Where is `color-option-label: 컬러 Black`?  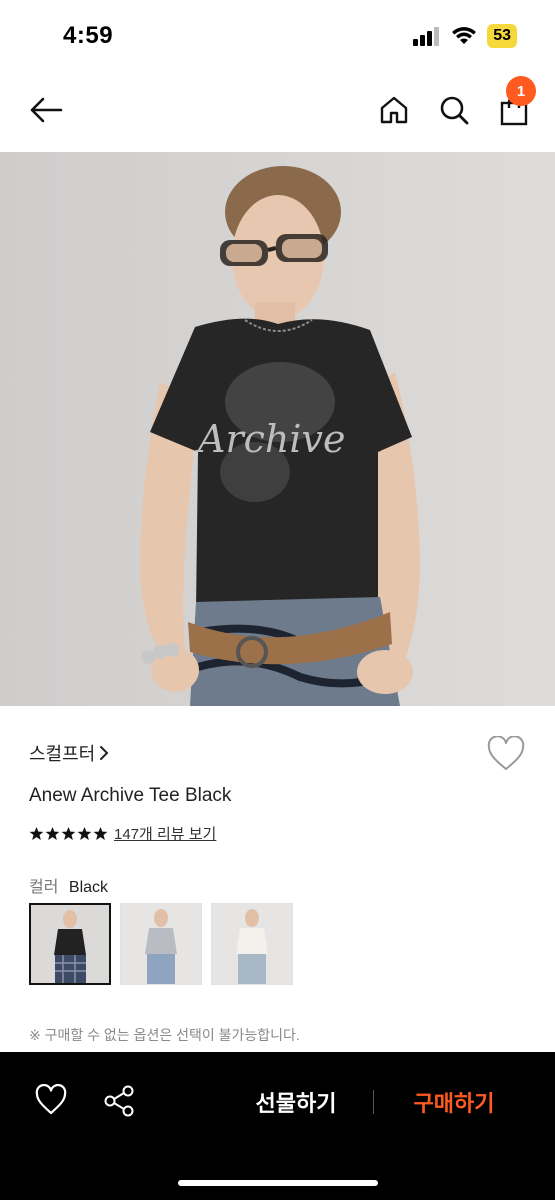
color-option-label: 컬러 Black is located at coordinates (68, 885).